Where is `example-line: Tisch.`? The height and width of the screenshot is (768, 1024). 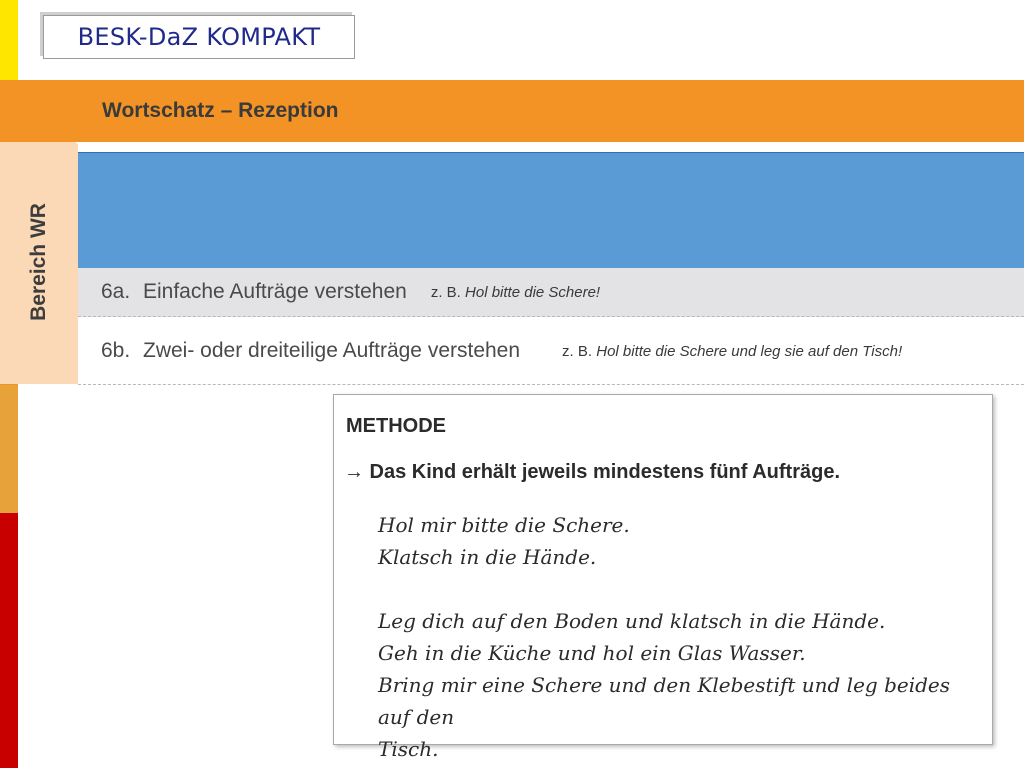 example-line: Tisch. is located at coordinates (408, 749).